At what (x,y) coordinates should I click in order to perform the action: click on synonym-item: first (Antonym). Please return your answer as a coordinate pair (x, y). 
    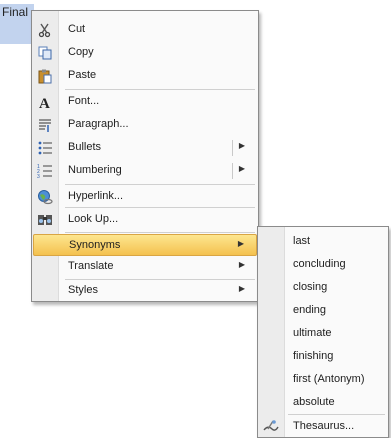
    Looking at the image, I should click on (323, 380).